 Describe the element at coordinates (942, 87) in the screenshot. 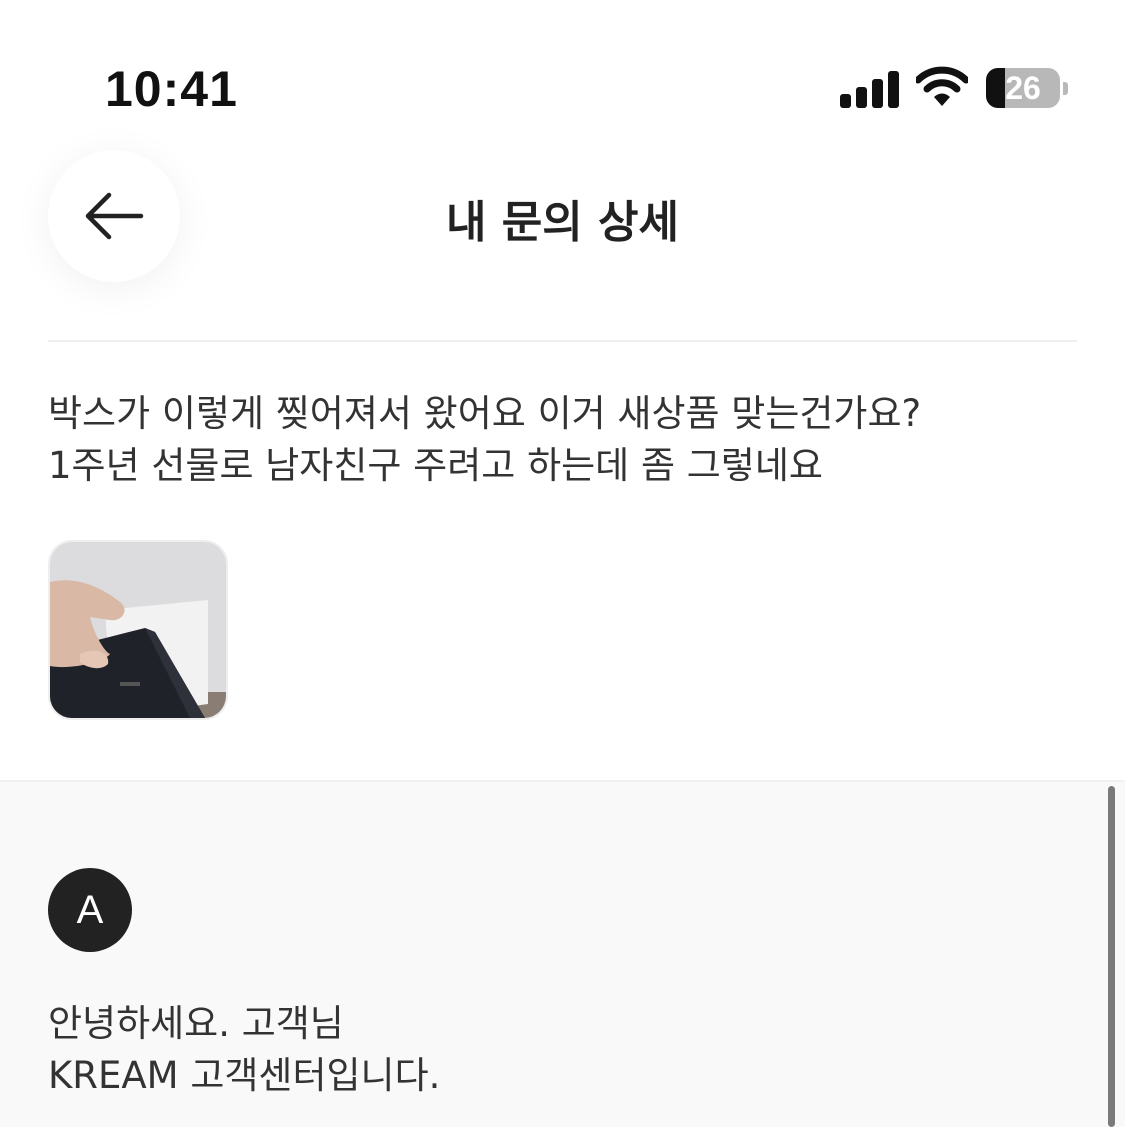

I see `wifi-icon` at that location.